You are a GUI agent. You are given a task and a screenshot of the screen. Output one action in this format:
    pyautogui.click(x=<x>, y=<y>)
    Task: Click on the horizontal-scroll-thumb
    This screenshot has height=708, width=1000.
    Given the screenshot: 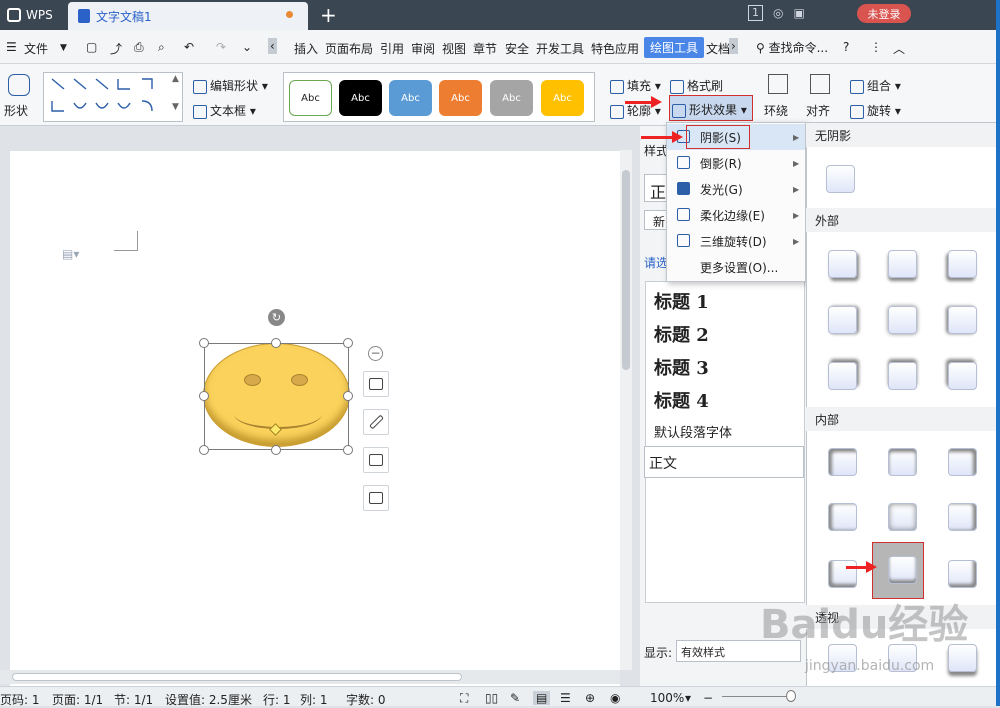 What is the action you would take?
    pyautogui.click(x=237, y=677)
    